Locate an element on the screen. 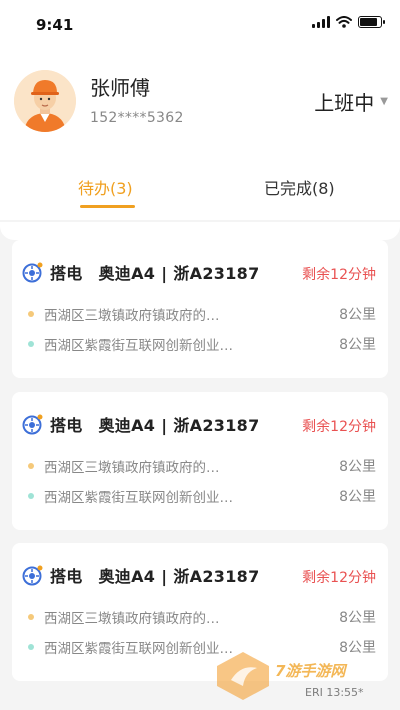 Image resolution: width=400 pixels, height=710 pixels. watermark-sub: ERI 13:55* is located at coordinates (334, 692).